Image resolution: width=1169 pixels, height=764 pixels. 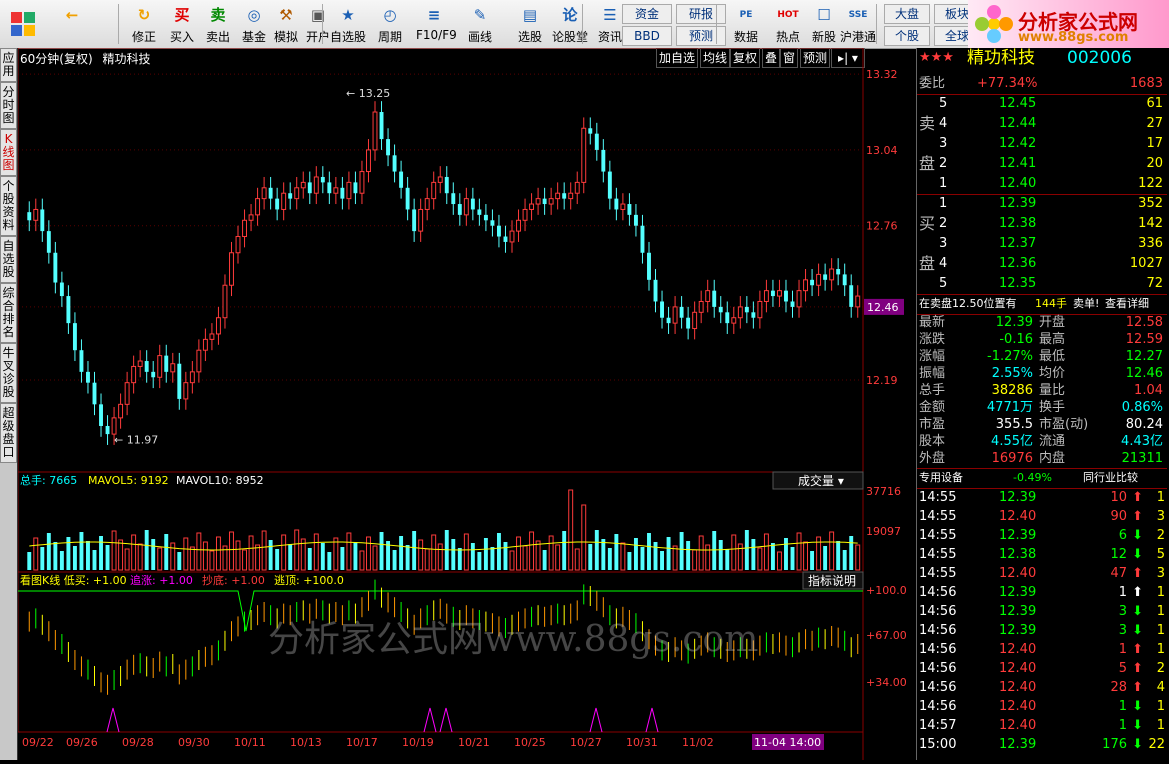 I want to click on sell-button: 卖卖出, so click(x=218, y=24).